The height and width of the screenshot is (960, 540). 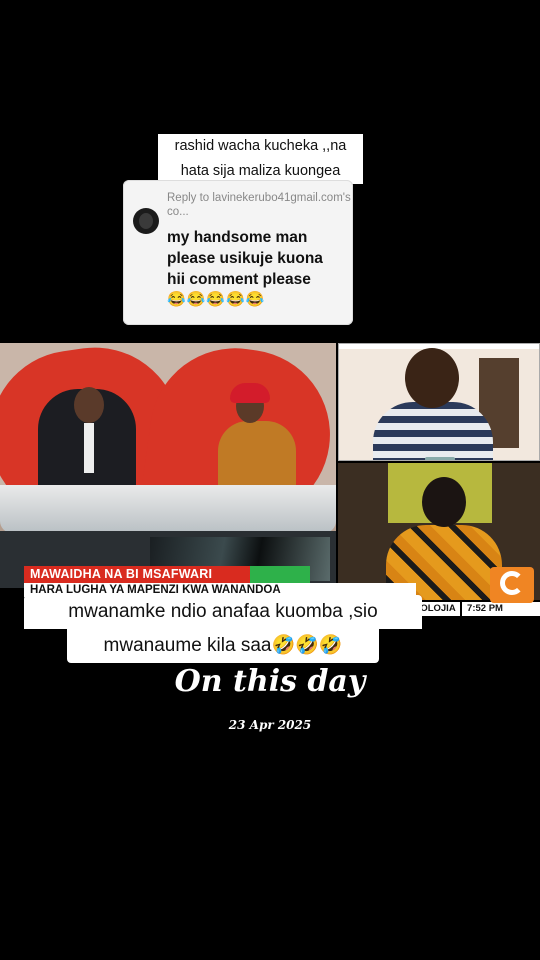 I want to click on on-this-day-title: On this day, so click(x=270, y=681).